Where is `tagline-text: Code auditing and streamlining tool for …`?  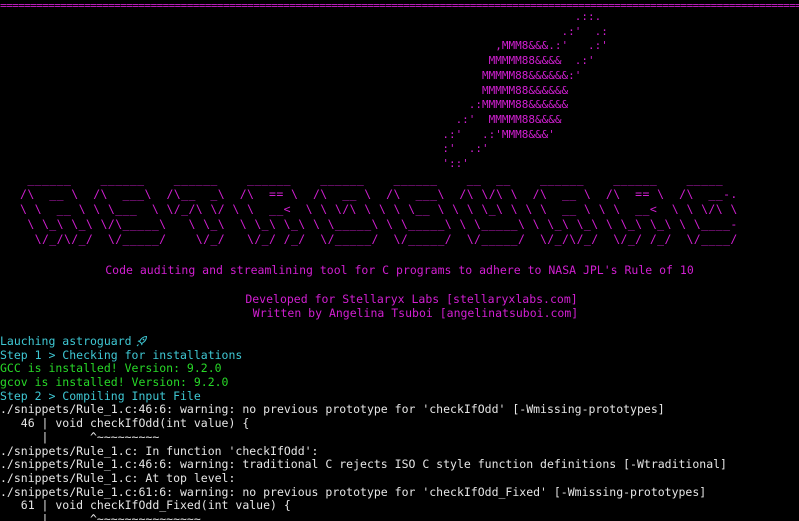 tagline-text: Code auditing and streamlining tool for … is located at coordinates (399, 270).